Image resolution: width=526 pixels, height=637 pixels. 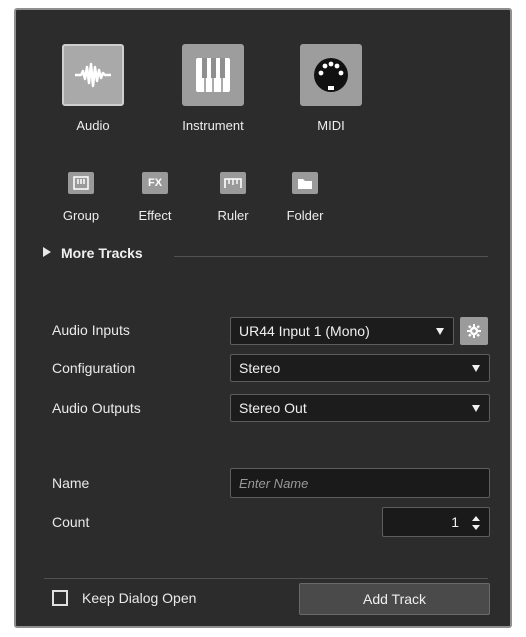 I want to click on more-tracks-divider, so click(x=331, y=256).